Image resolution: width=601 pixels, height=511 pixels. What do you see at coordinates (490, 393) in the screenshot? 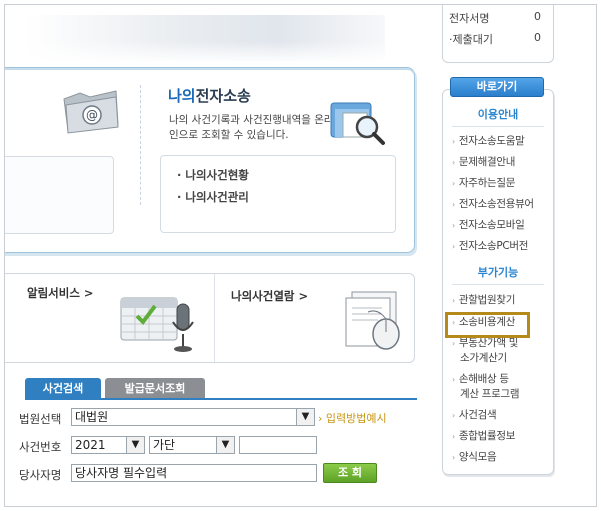
I see `sidebar-item-damages-calc-2: 계산 프로그램` at bounding box center [490, 393].